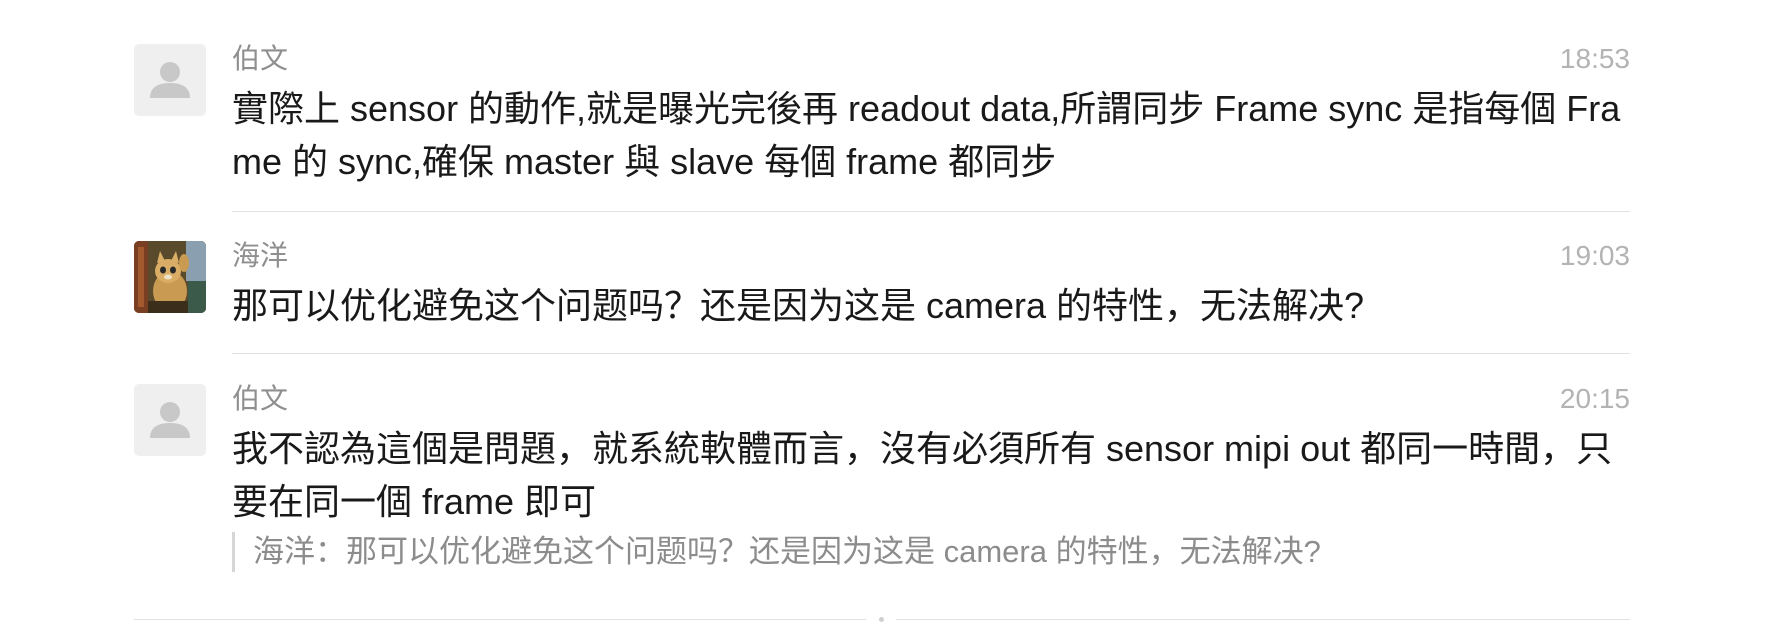 This screenshot has height=624, width=1790. Describe the element at coordinates (260, 255) in the screenshot. I see `sender-name: 海洋` at that location.